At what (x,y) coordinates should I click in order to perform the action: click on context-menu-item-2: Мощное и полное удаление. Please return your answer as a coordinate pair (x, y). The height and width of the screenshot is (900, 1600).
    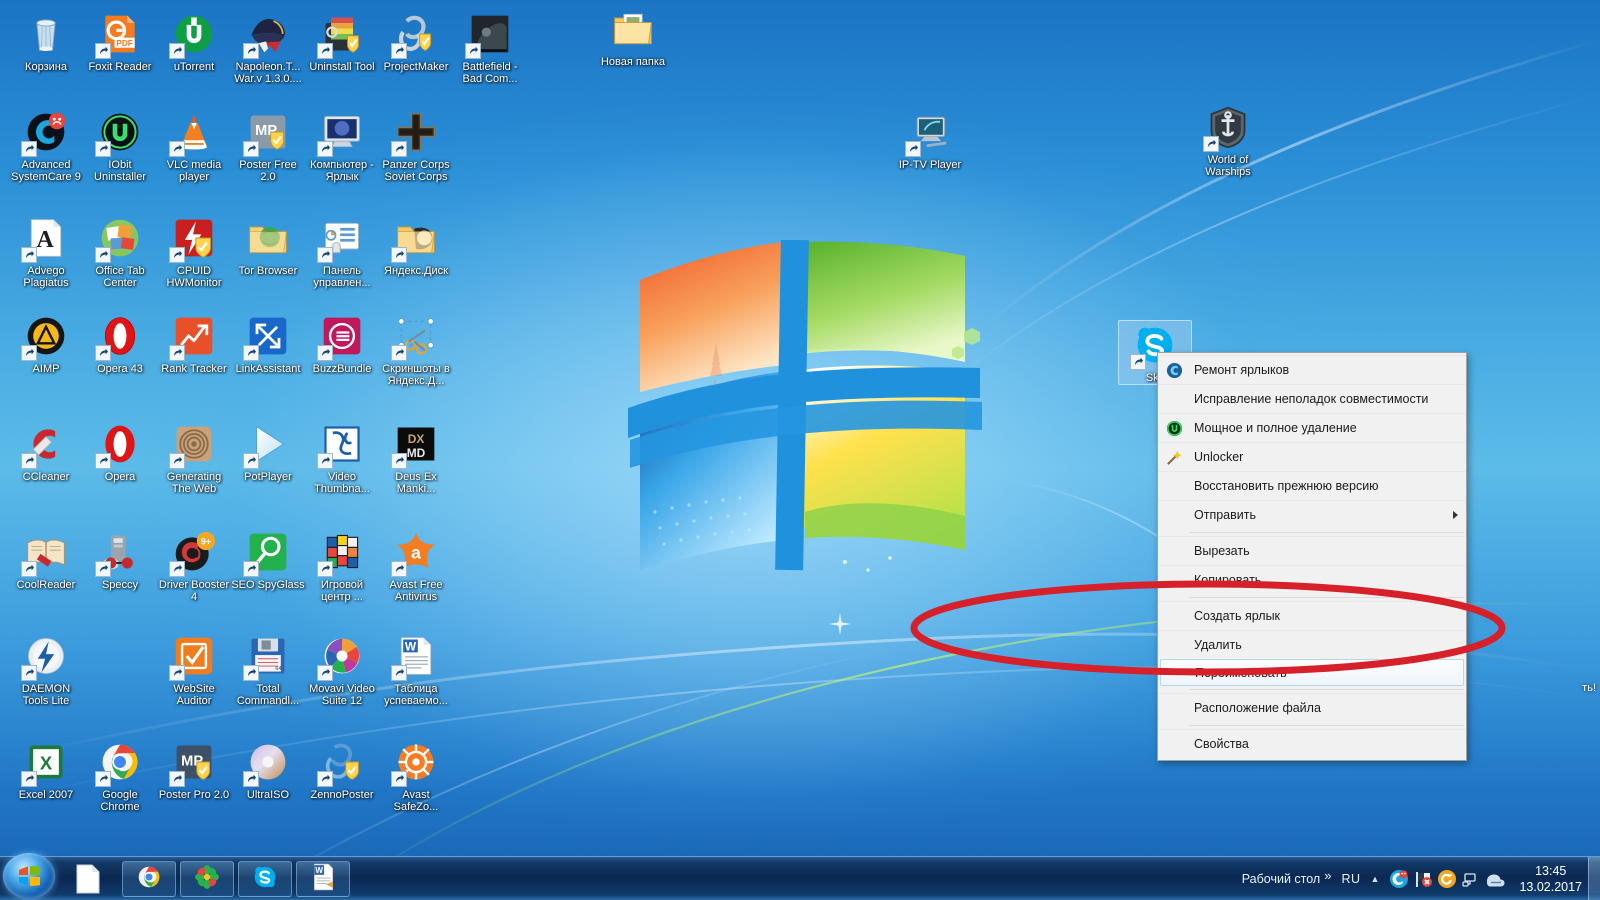
    Looking at the image, I should click on (1312, 427).